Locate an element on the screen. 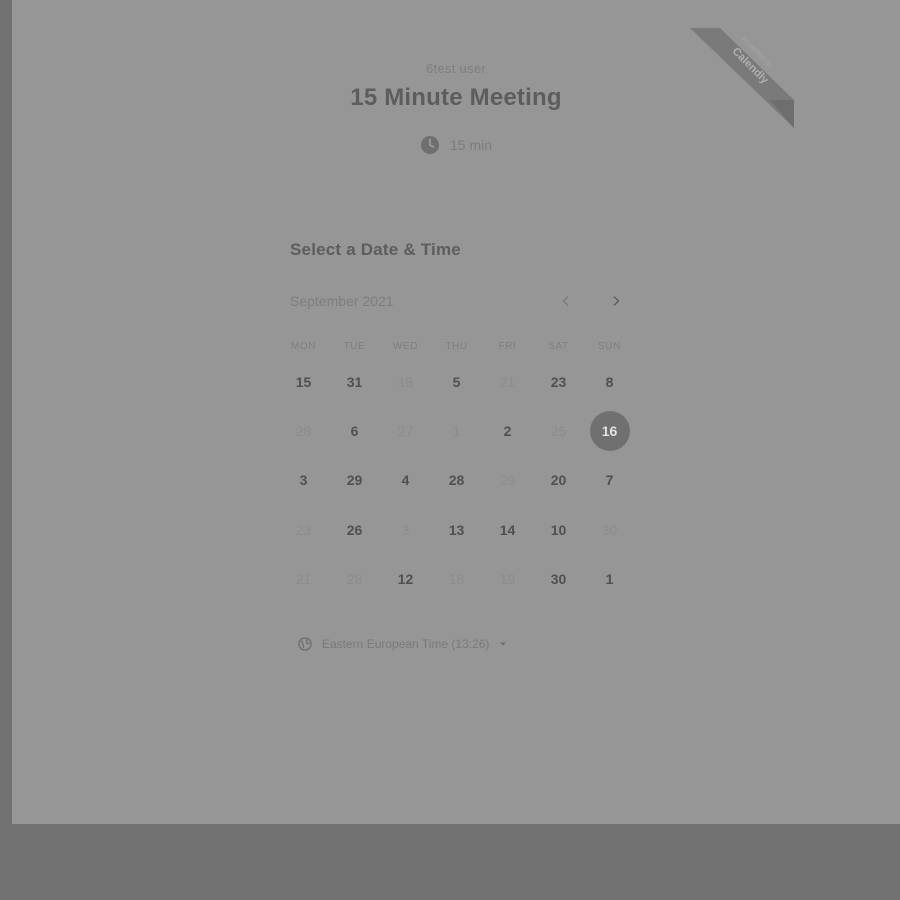 Image resolution: width=900 pixels, height=900 pixels. event-duration: 15 min is located at coordinates (456, 145).